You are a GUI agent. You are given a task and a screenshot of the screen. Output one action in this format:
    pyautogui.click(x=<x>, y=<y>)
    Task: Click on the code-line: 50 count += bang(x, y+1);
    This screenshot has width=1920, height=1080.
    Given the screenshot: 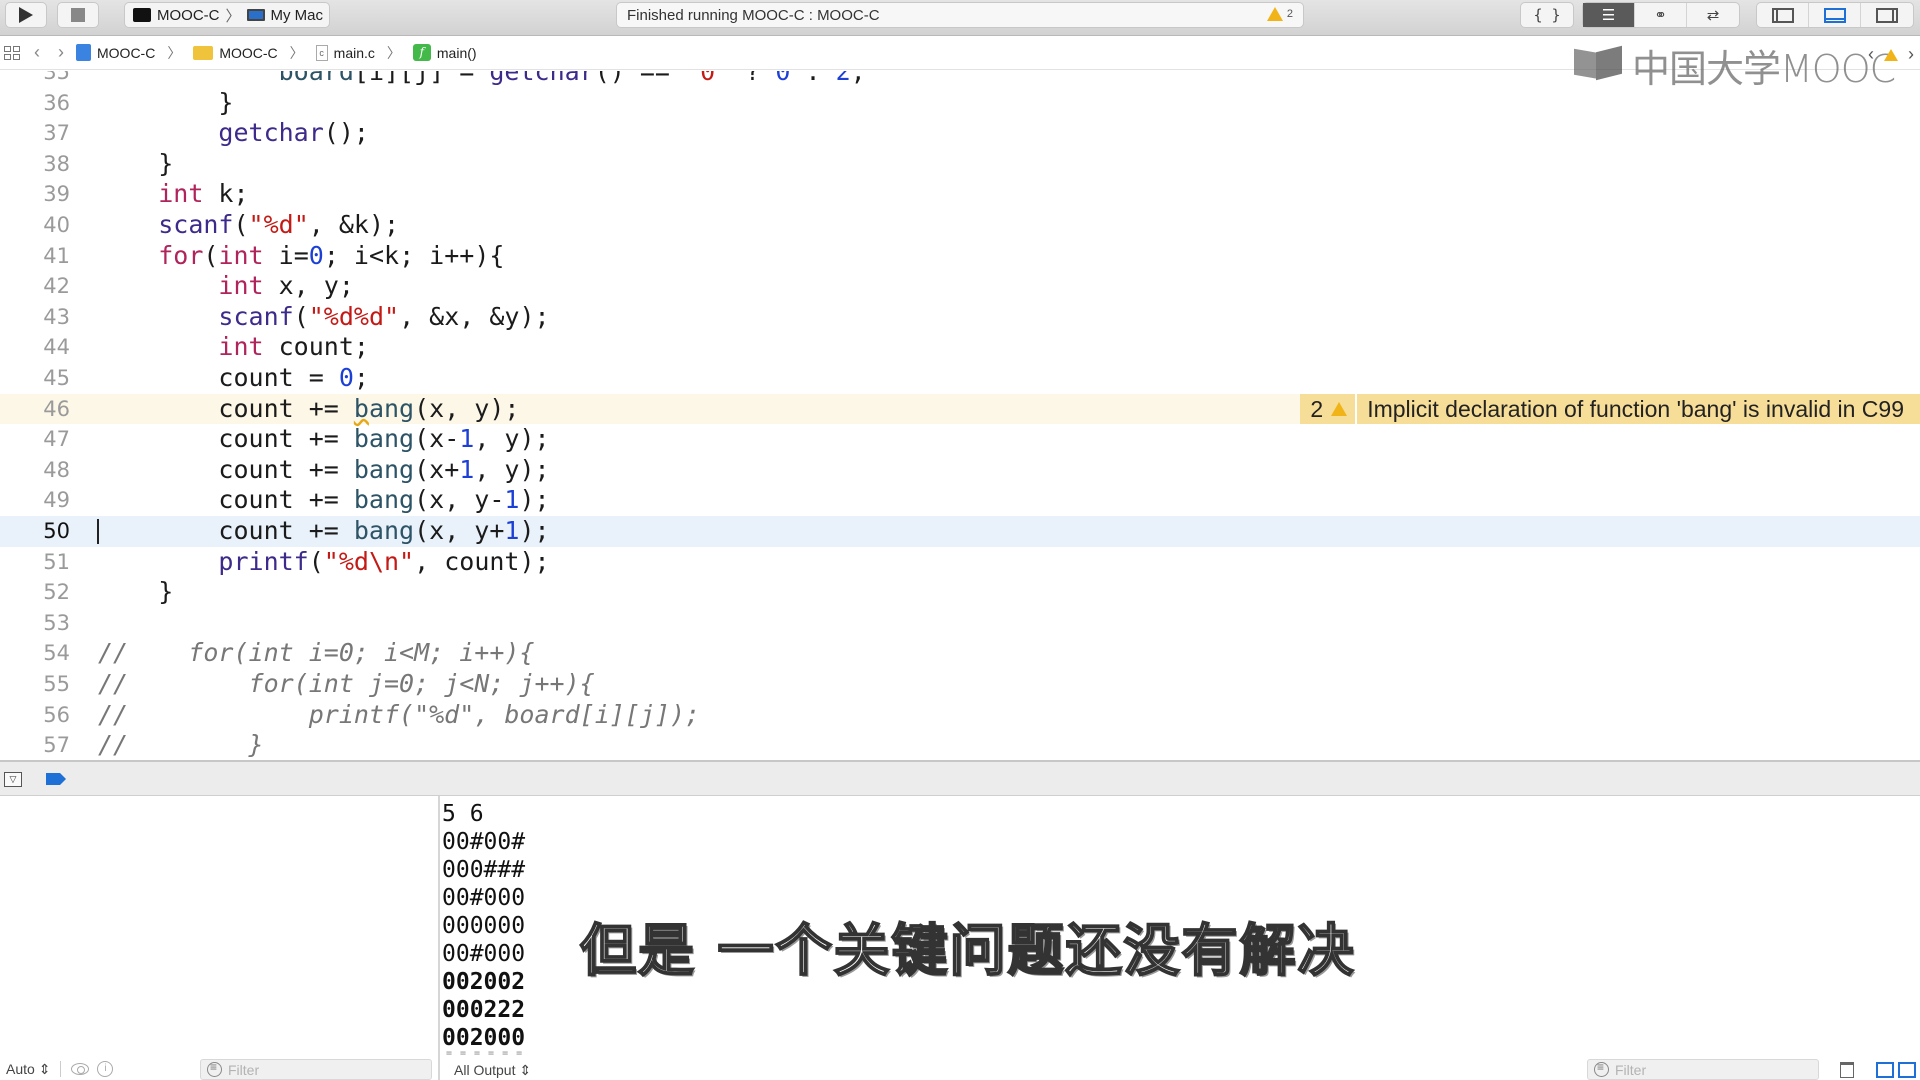 What is the action you would take?
    pyautogui.click(x=960, y=531)
    